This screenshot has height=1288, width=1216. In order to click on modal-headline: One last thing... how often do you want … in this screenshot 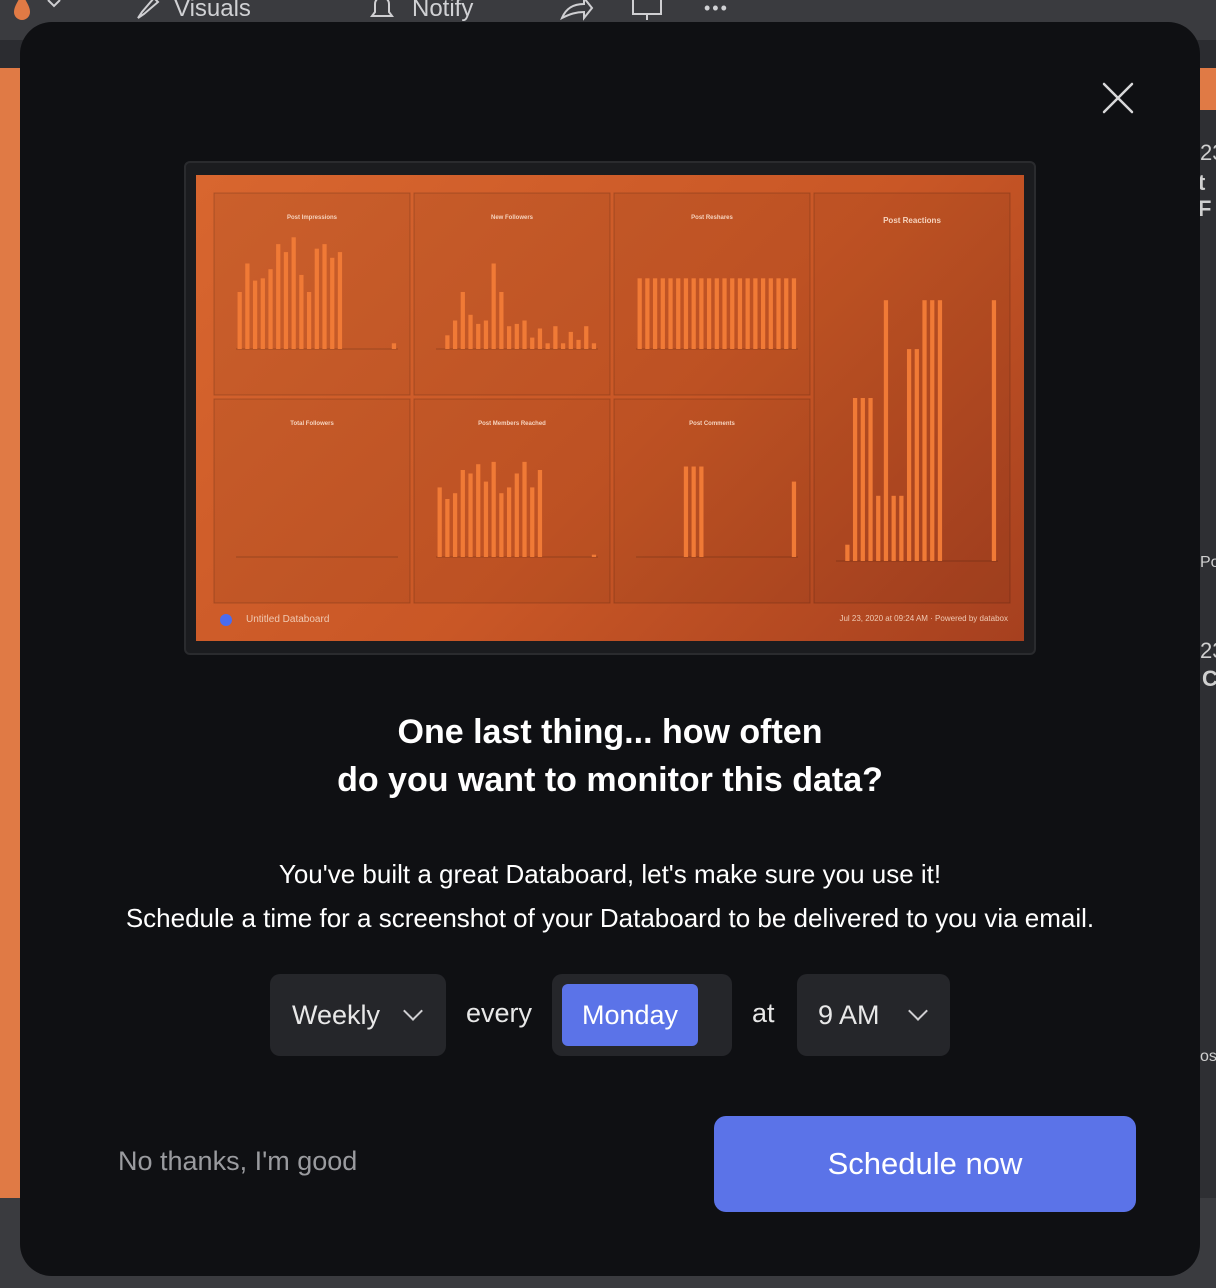, I will do `click(610, 756)`.